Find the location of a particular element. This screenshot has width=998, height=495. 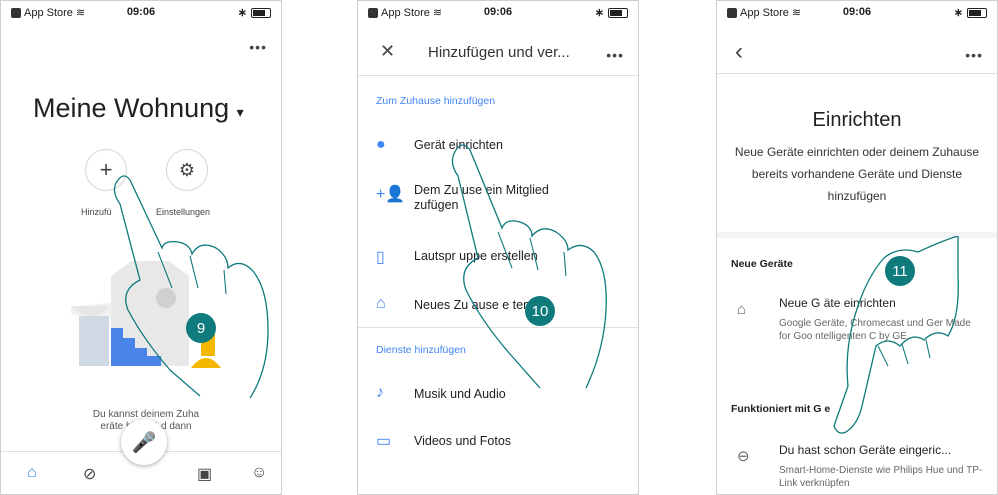

back-icon: ‹ is located at coordinates (739, 52).